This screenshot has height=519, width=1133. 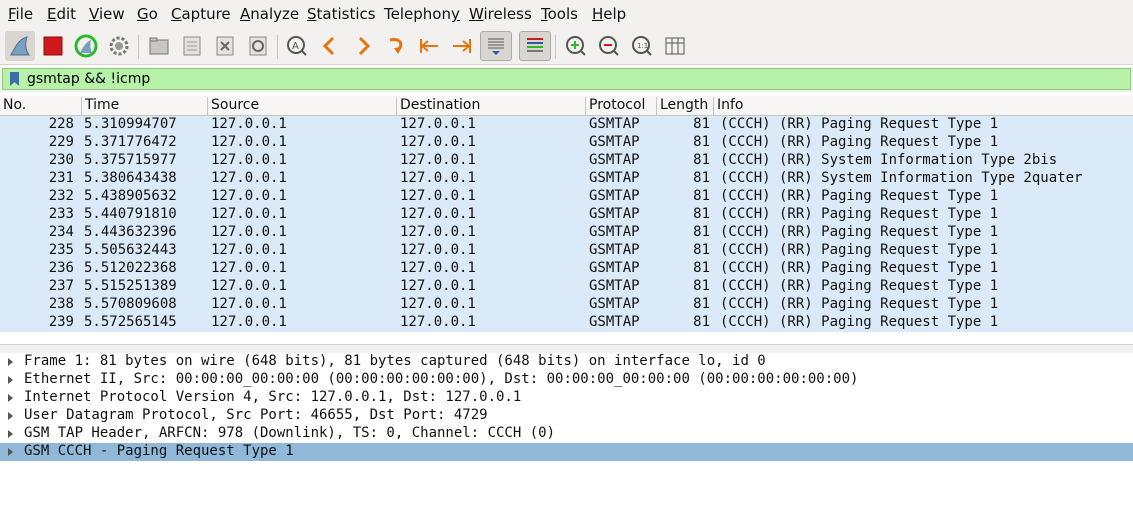 What do you see at coordinates (119, 46) in the screenshot?
I see `capture-options-button` at bounding box center [119, 46].